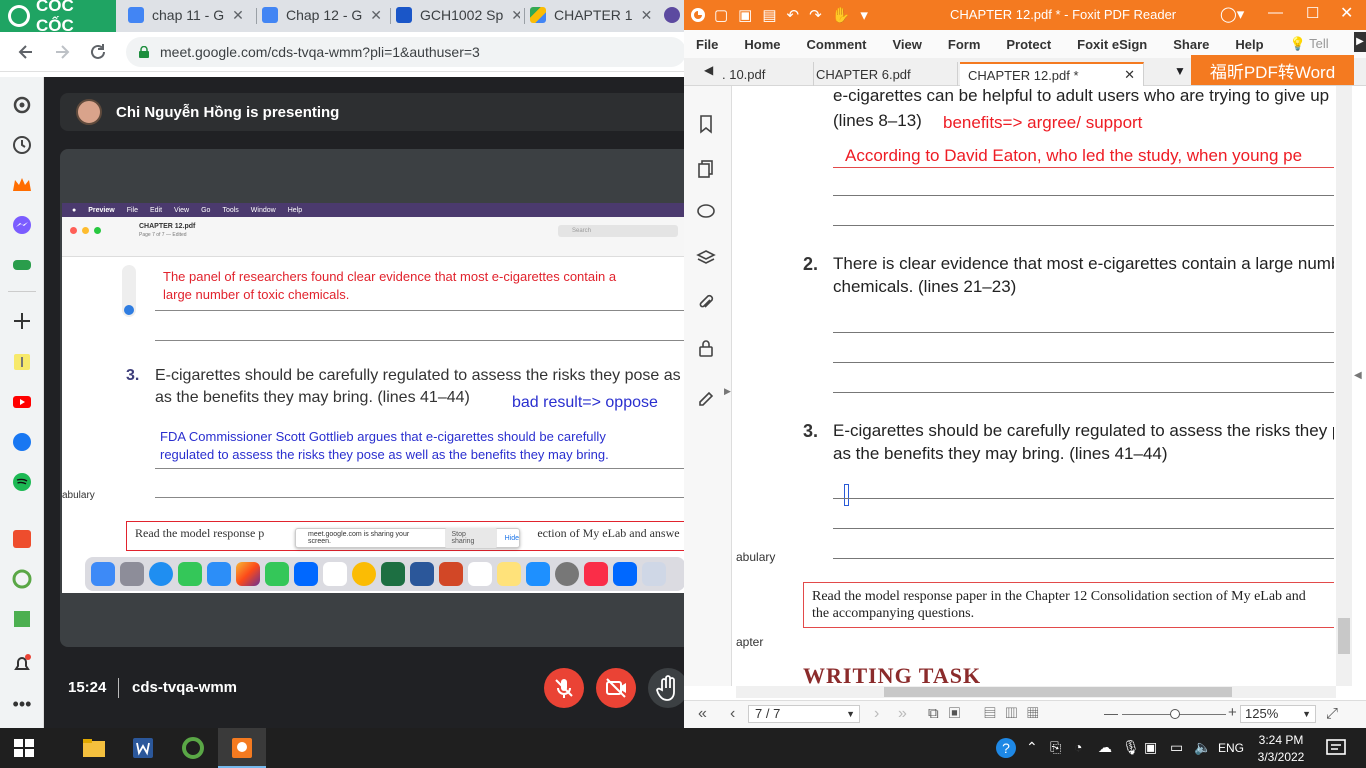 The width and height of the screenshot is (1366, 768). I want to click on tab-label: chap 11 - G, so click(188, 15).